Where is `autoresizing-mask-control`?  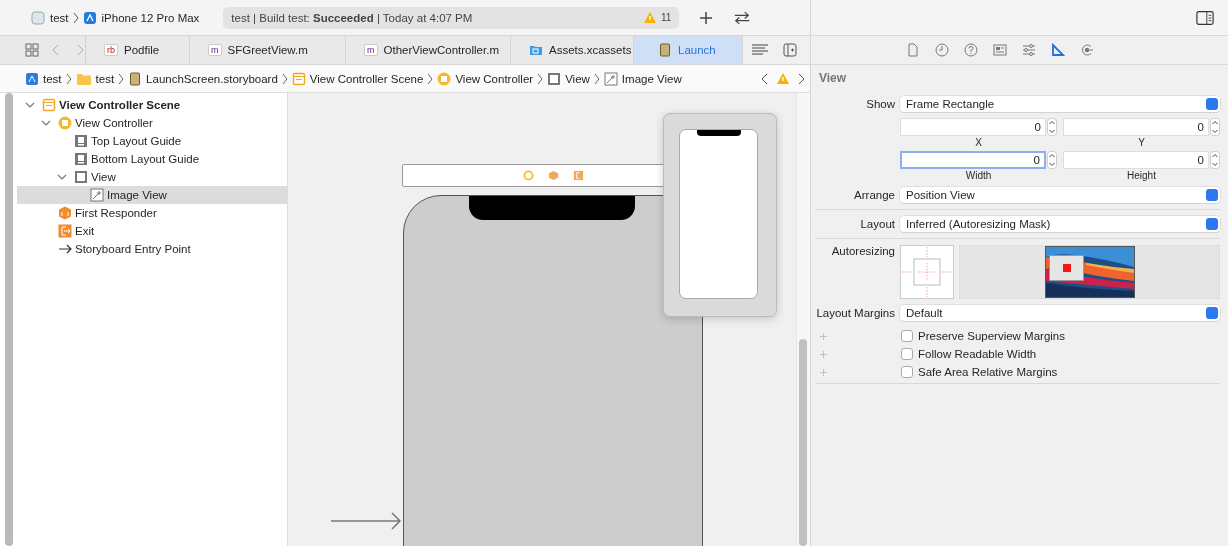 autoresizing-mask-control is located at coordinates (927, 272).